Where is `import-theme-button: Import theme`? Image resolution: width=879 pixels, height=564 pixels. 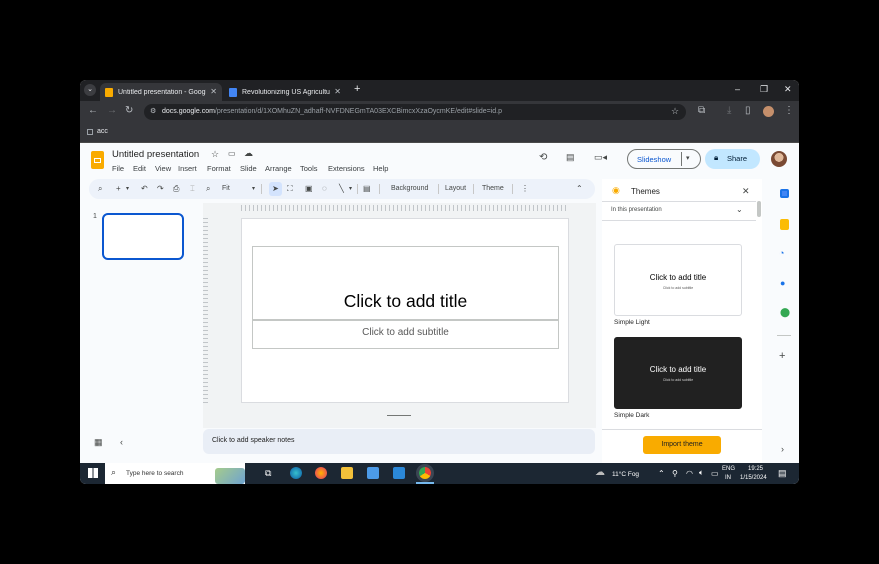 import-theme-button: Import theme is located at coordinates (682, 445).